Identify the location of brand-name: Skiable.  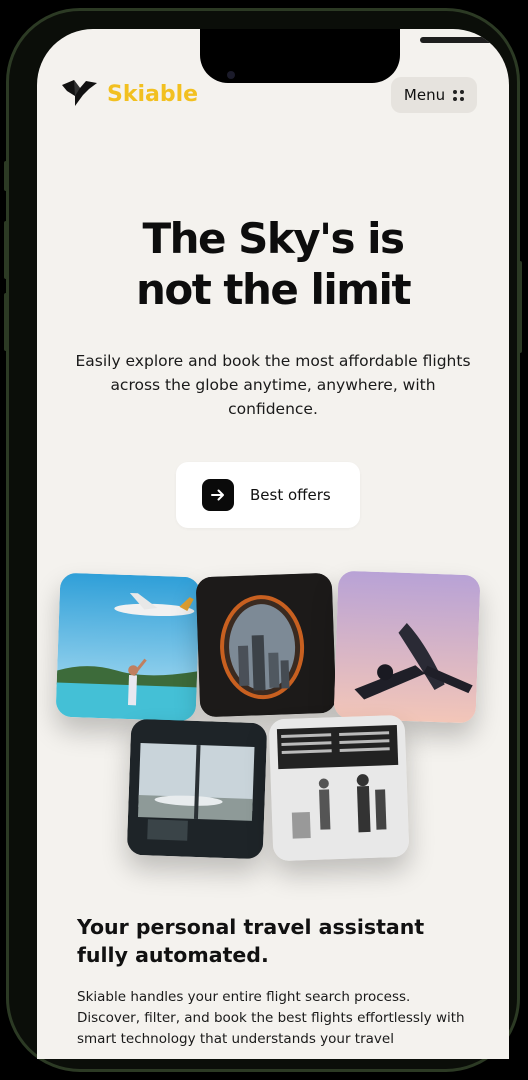
(153, 94).